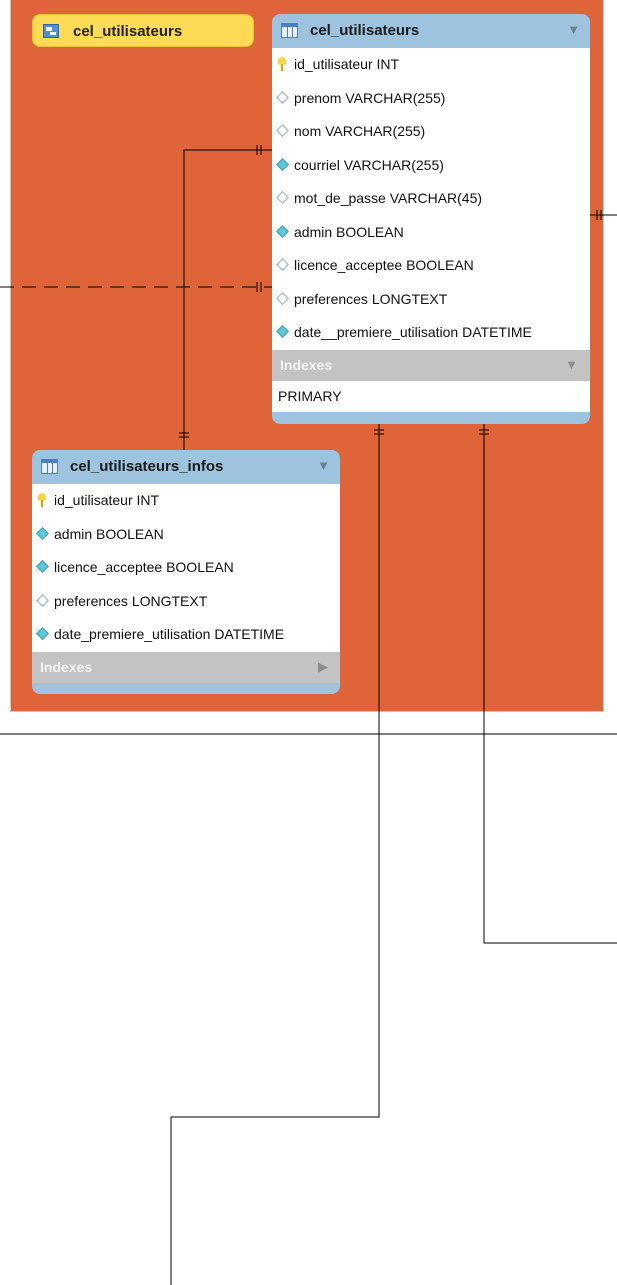 The height and width of the screenshot is (1285, 617). What do you see at coordinates (360, 131) in the screenshot?
I see `column-label: nom VARCHAR(255)` at bounding box center [360, 131].